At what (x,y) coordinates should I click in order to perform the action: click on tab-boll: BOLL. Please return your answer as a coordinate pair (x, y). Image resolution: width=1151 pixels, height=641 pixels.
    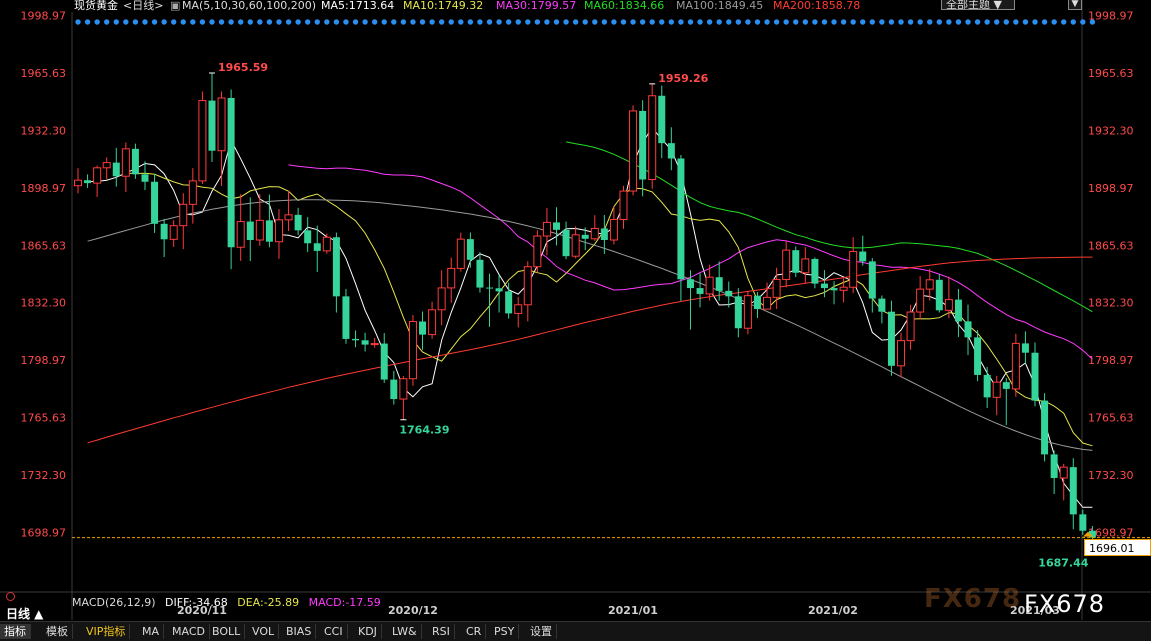
    Looking at the image, I should click on (227, 631).